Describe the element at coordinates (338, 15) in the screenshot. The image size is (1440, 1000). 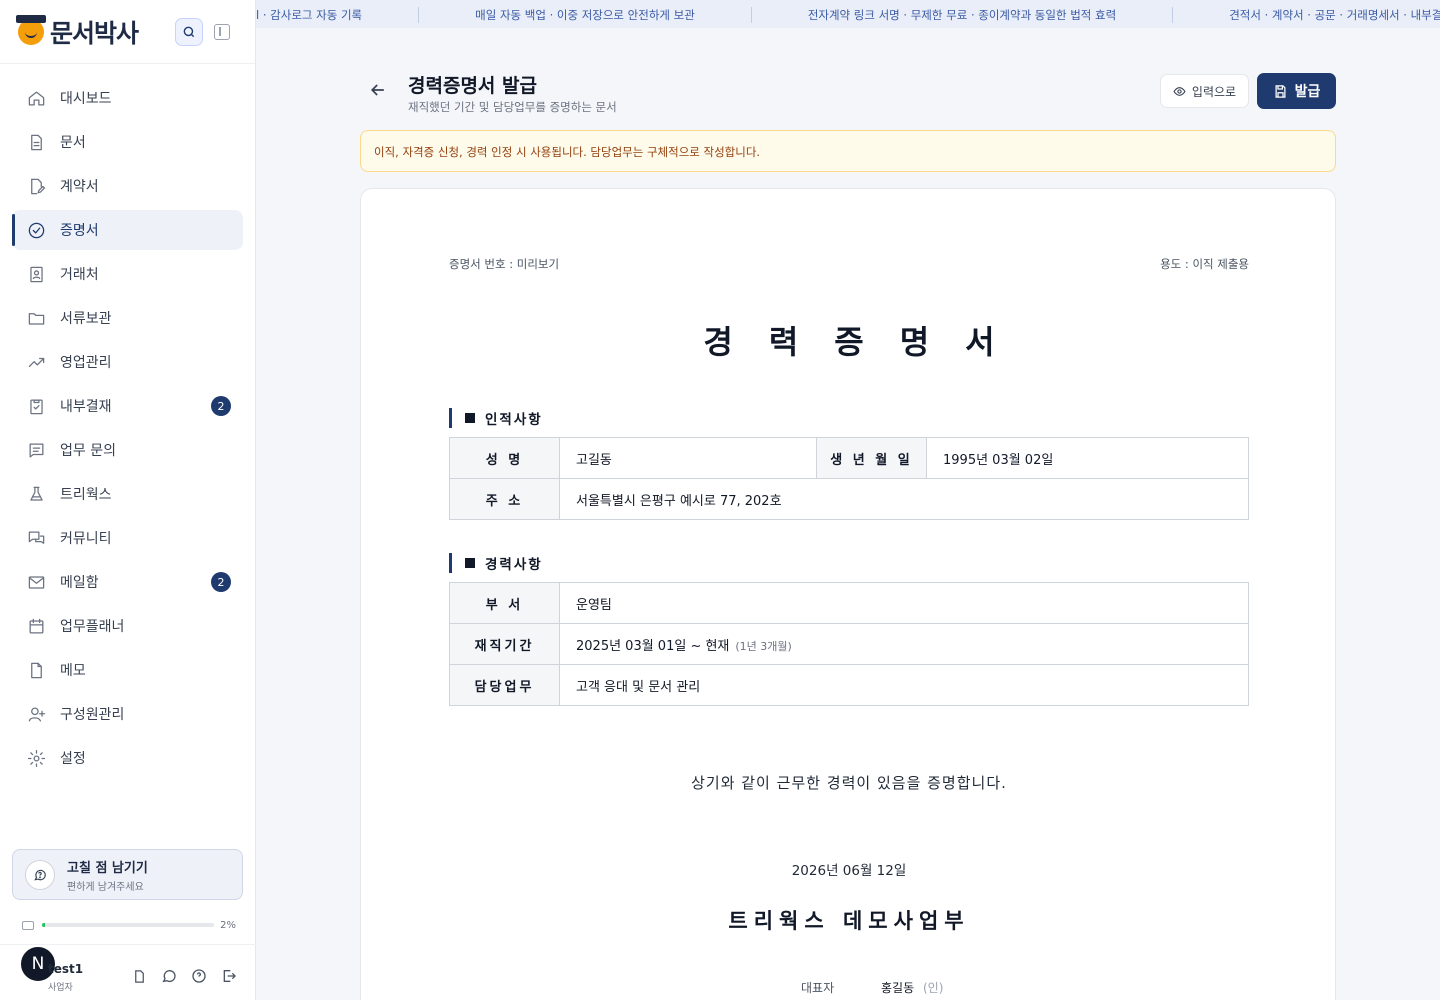
I see `ticker-item: l · 감사로그 자동 기록` at that location.